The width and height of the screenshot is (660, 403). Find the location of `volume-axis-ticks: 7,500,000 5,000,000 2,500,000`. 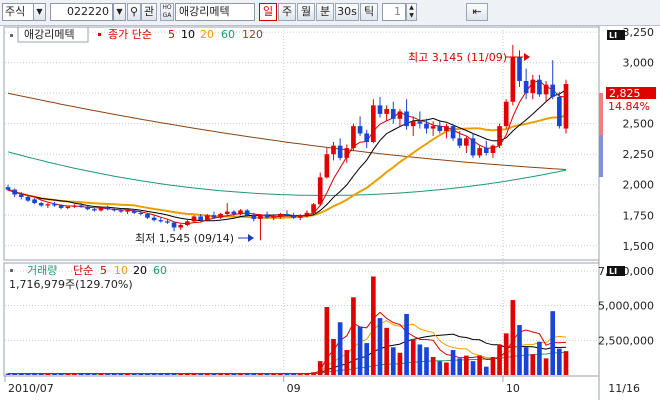

volume-axis-ticks: 7,500,000 5,000,000 2,500,000 is located at coordinates (626, 306).